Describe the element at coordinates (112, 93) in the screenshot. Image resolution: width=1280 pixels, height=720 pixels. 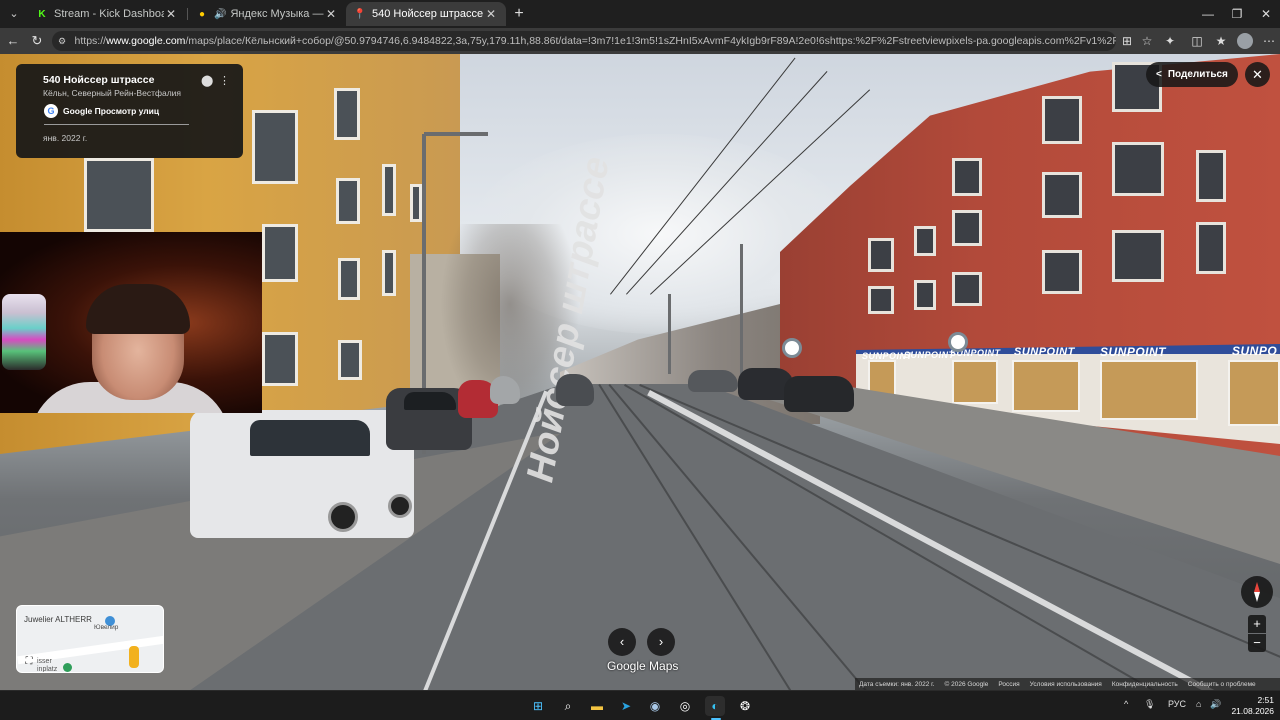
I see `place-subtitle: Кёльн, Северный Рейн-Вестфалия` at that location.